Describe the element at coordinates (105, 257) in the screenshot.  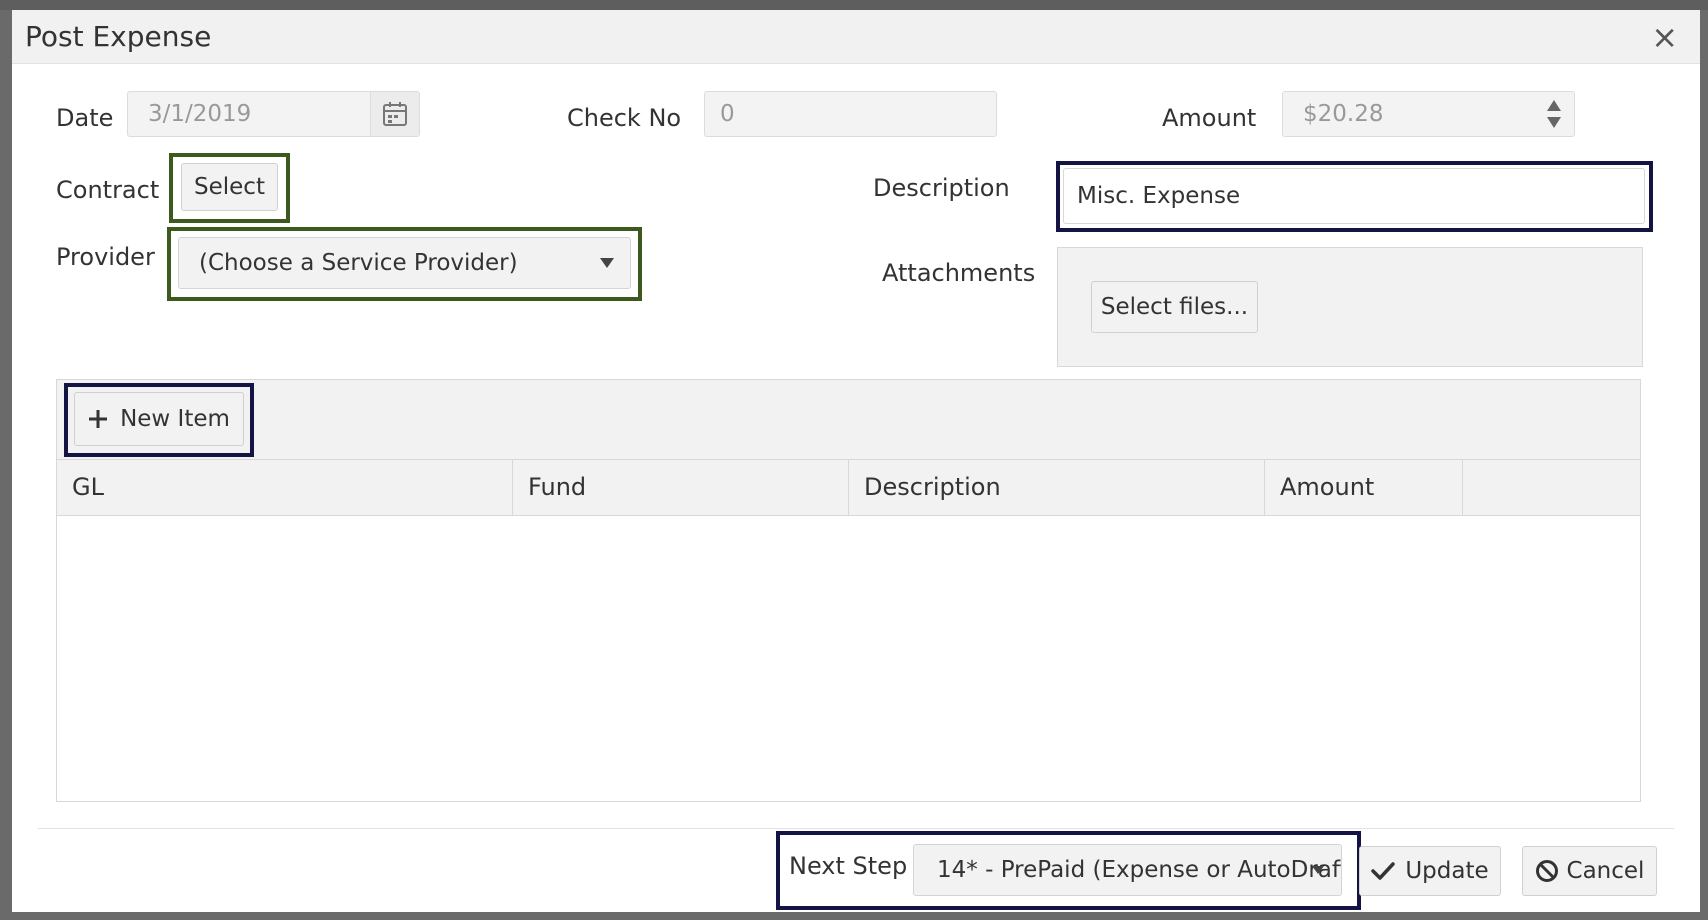
I see `provider-label: Provider` at that location.